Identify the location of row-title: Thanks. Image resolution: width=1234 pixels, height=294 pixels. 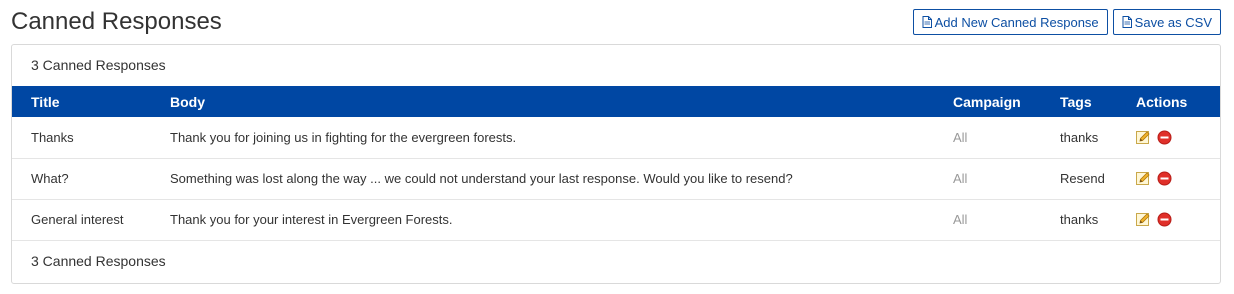
(91, 138).